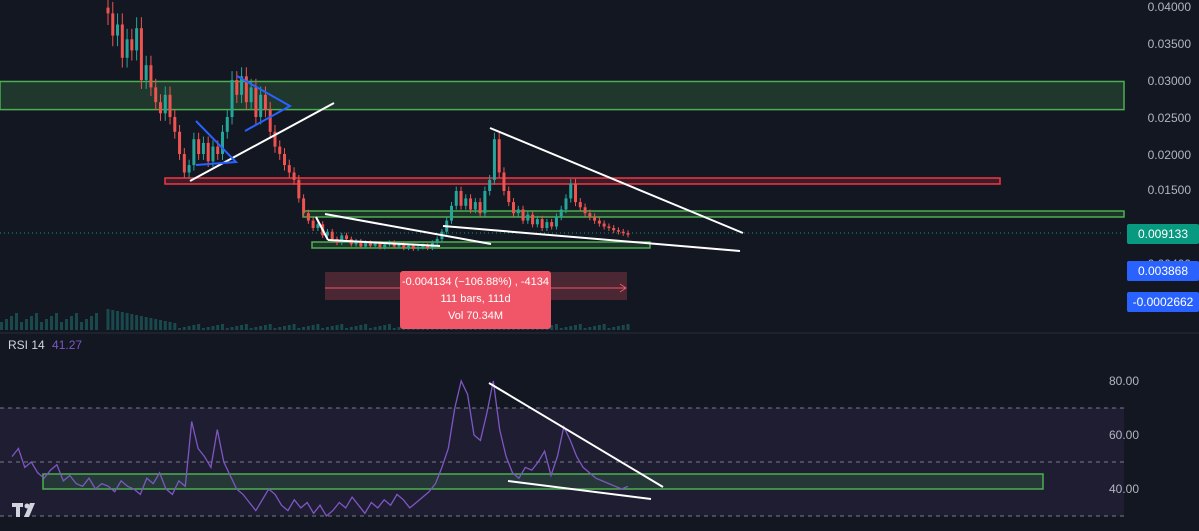 Image resolution: width=1199 pixels, height=531 pixels. Describe the element at coordinates (1169, 44) in the screenshot. I see `price-tick: 0.03500` at that location.